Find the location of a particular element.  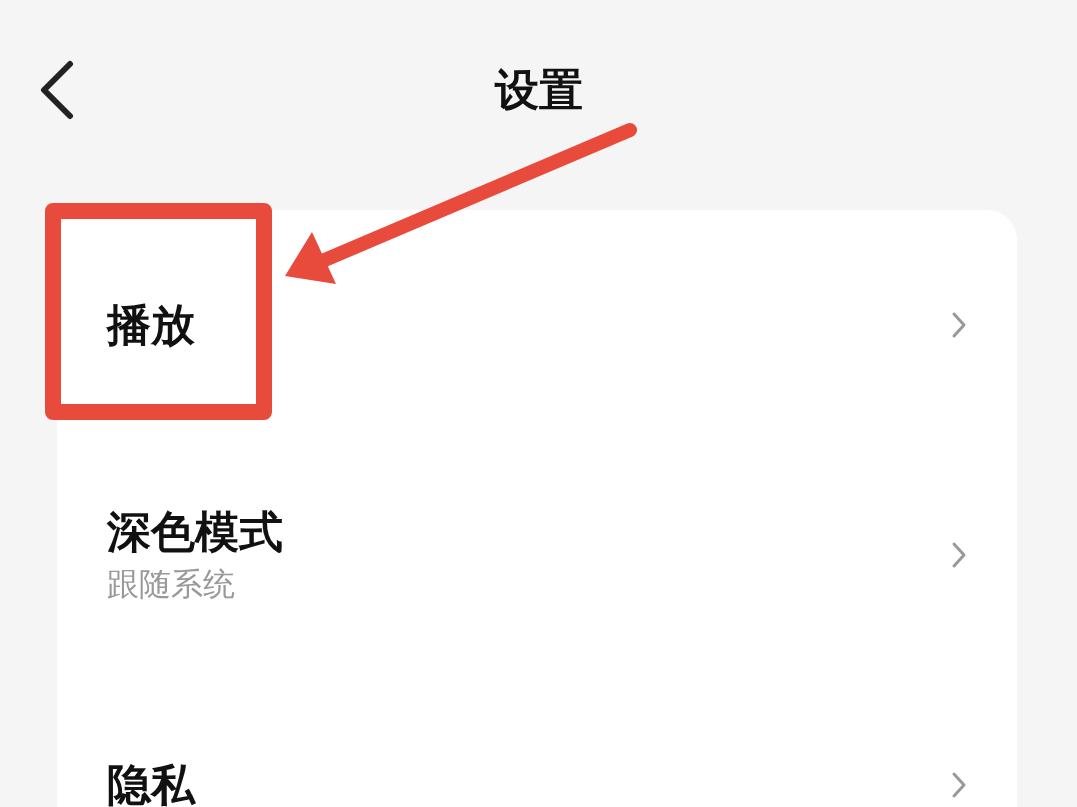

setting-title: 隐私 is located at coordinates (151, 785).